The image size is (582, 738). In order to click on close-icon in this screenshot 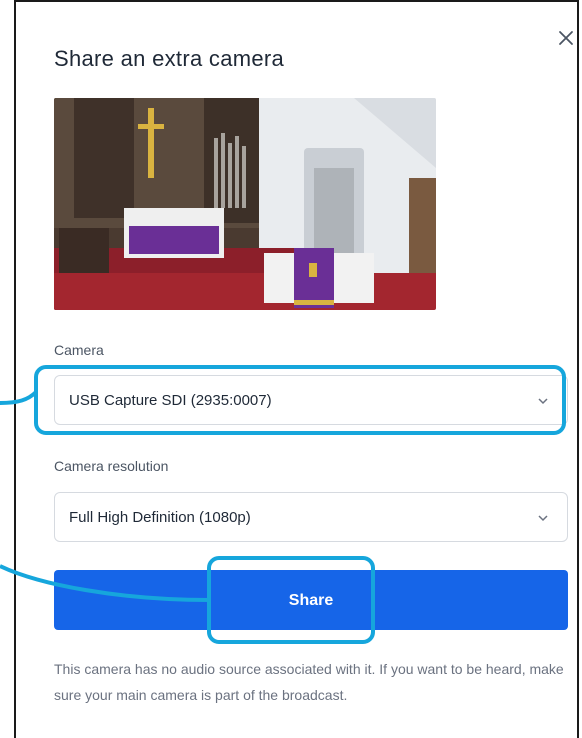, I will do `click(566, 38)`.